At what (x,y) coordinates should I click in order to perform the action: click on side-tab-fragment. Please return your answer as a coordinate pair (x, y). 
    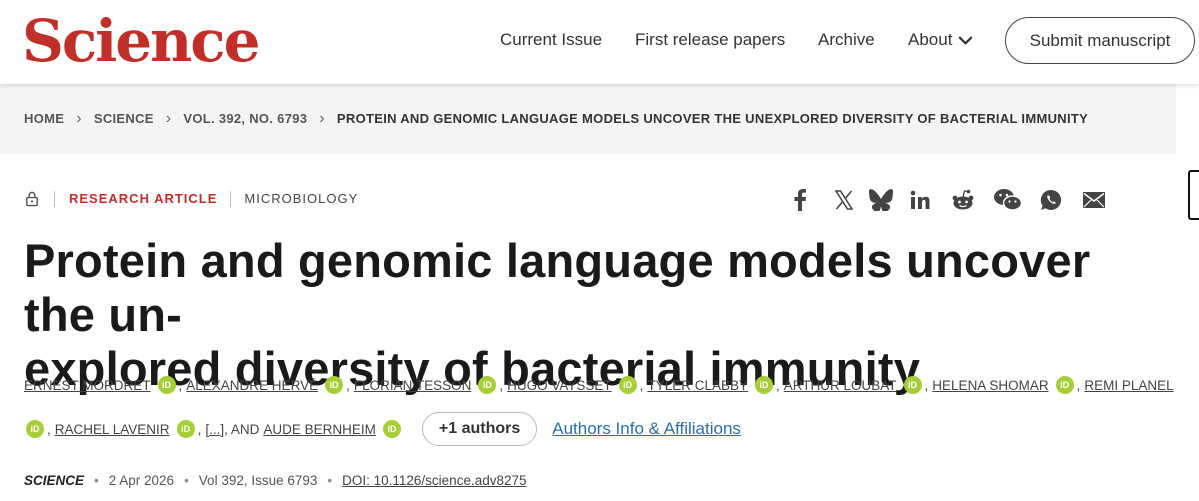
    Looking at the image, I should click on (1193, 195).